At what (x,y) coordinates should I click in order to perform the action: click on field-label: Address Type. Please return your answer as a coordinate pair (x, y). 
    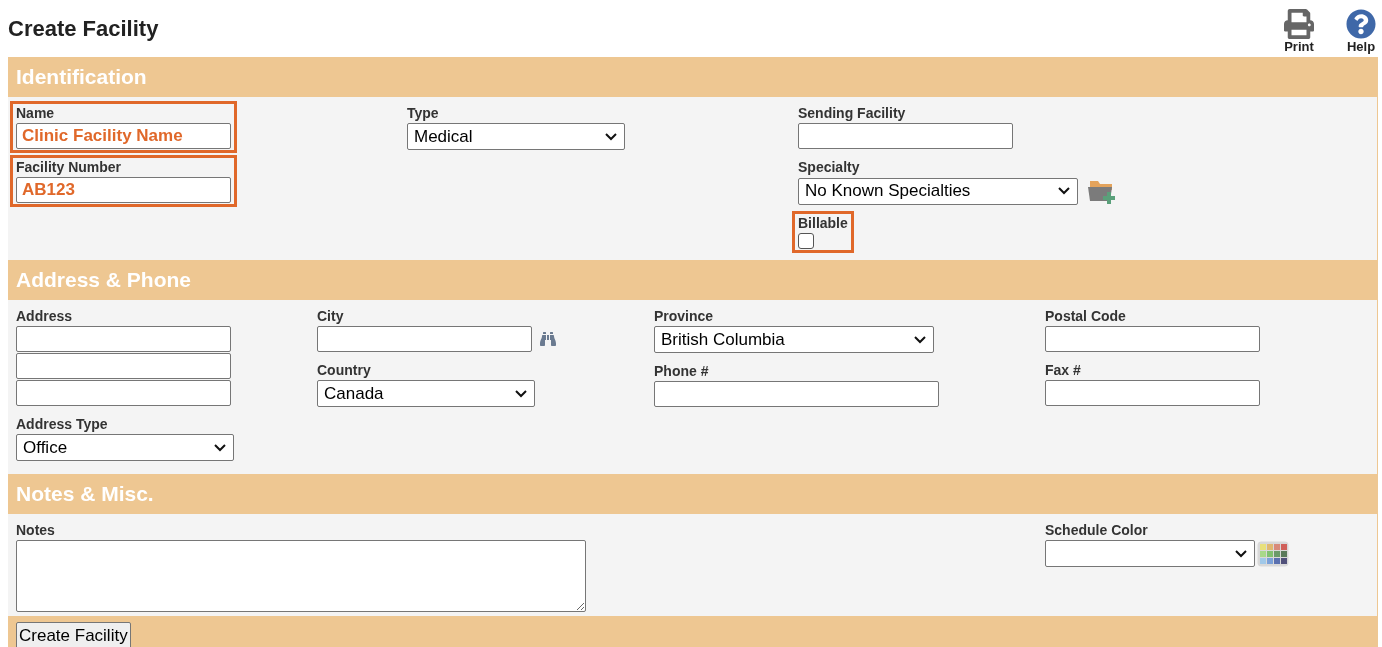
    Looking at the image, I should click on (62, 424).